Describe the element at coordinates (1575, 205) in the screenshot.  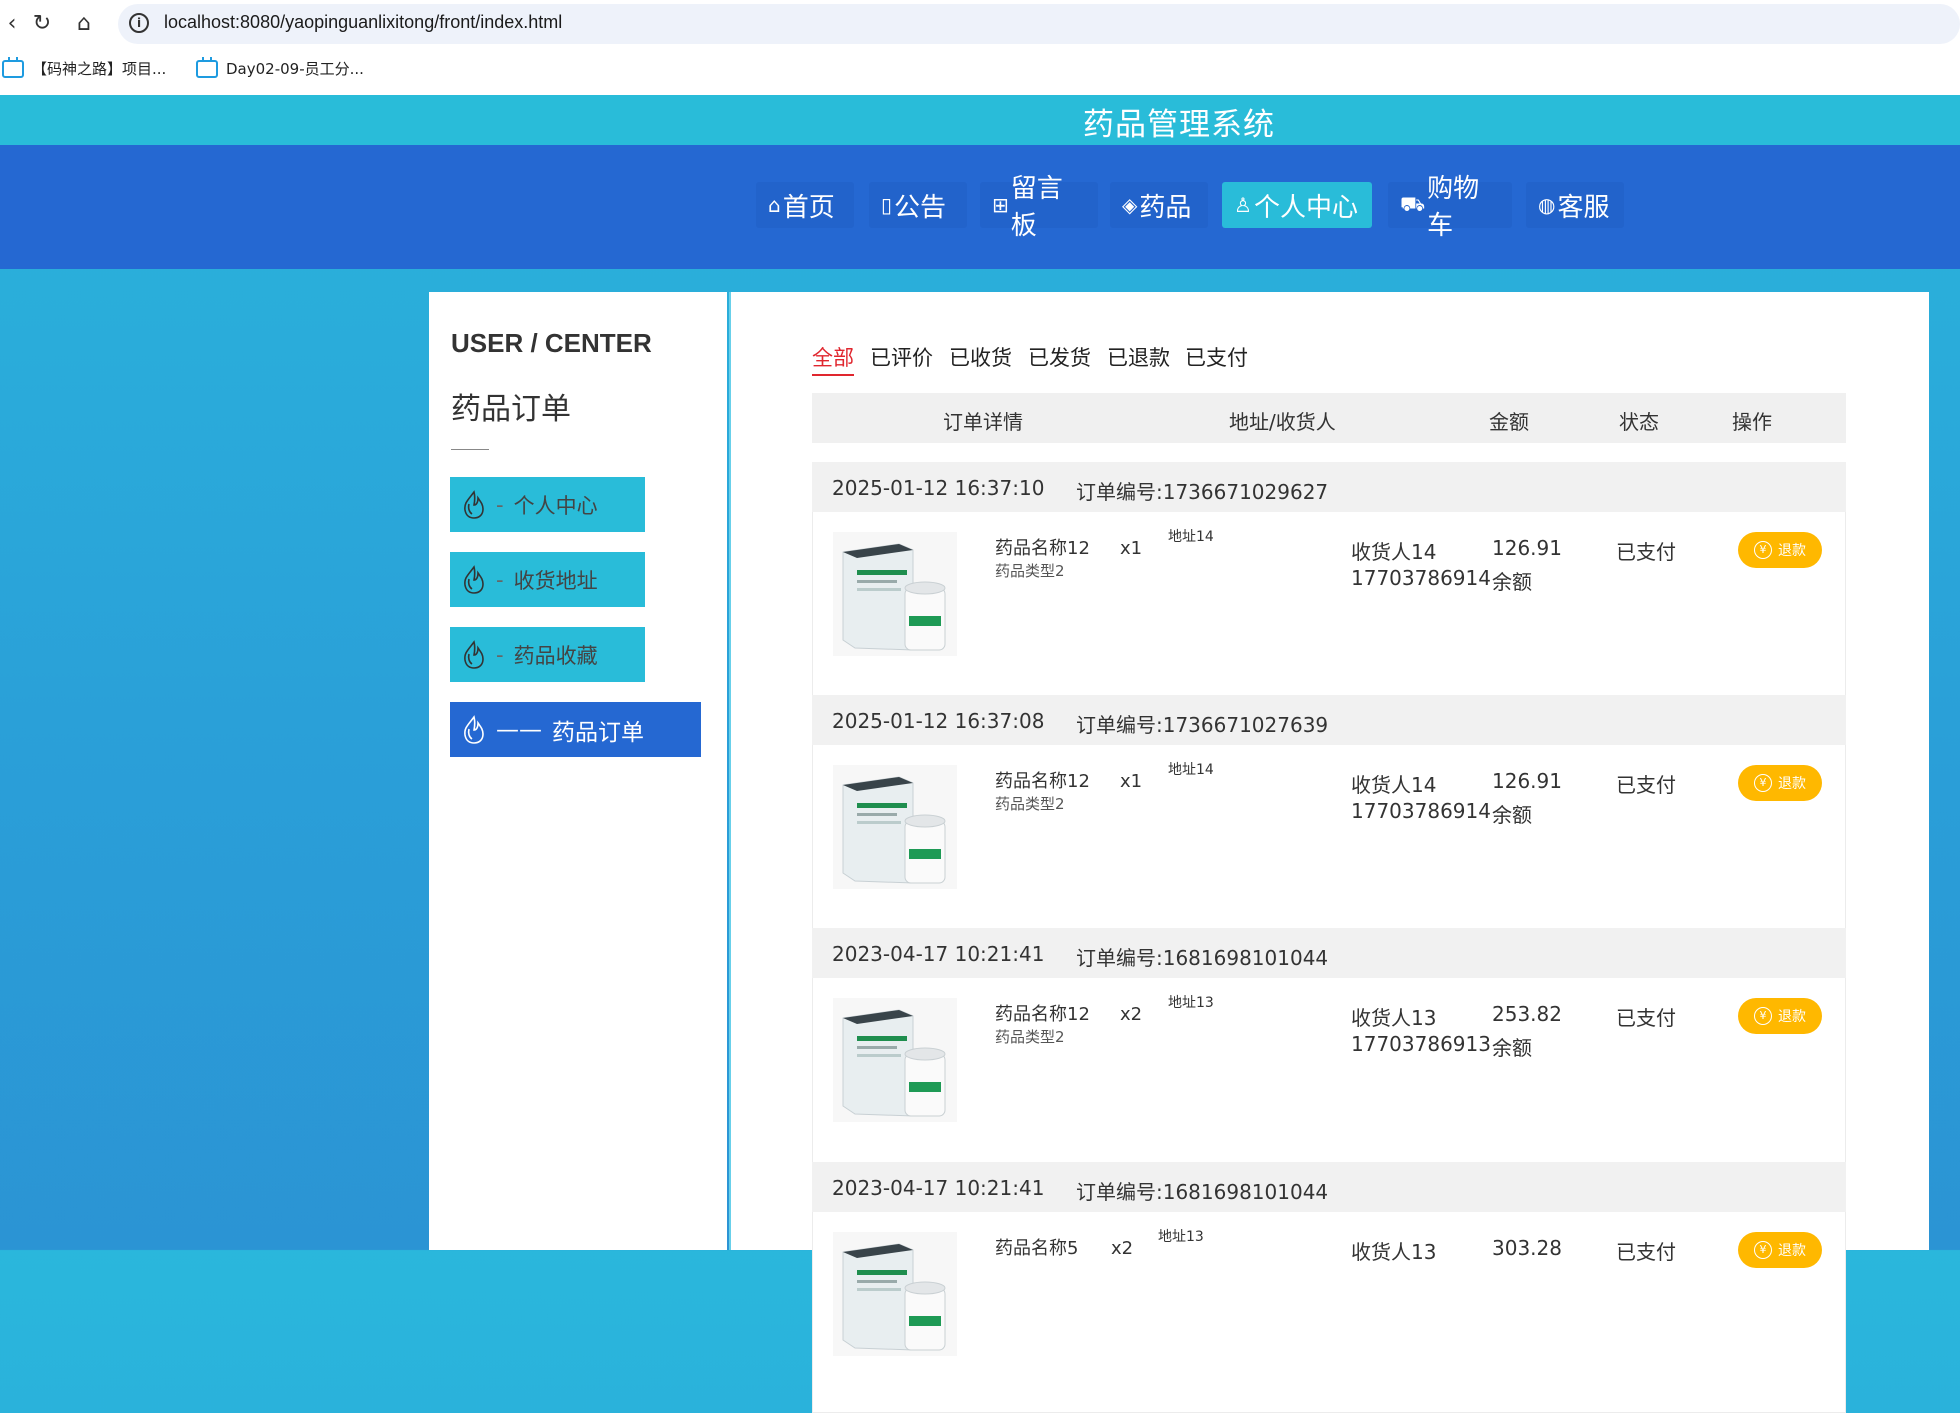
I see `nav-service: ◍ 客服` at that location.